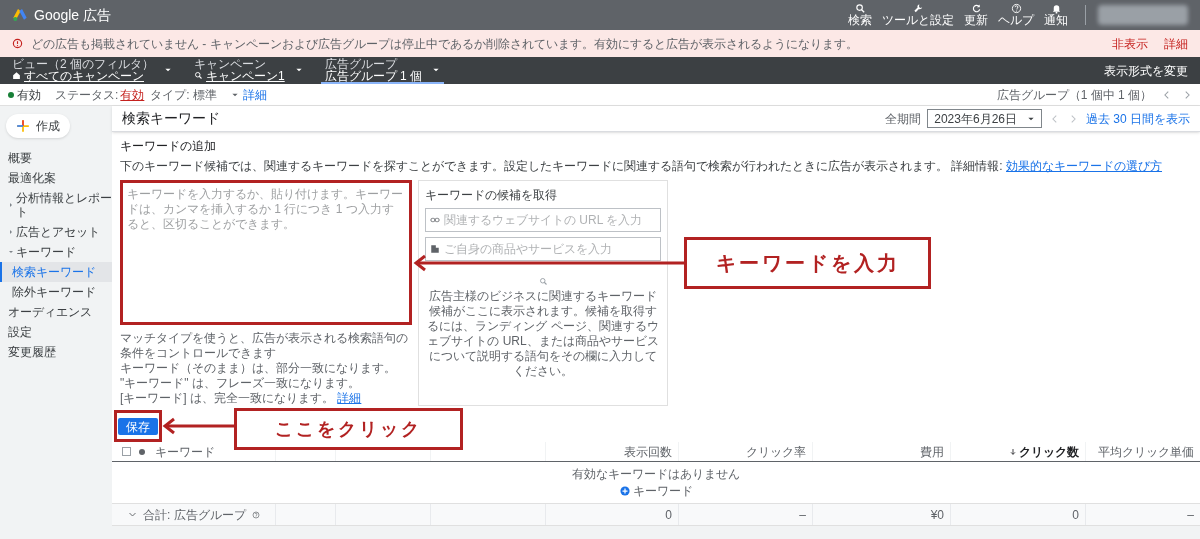  I want to click on product-name: Google 広告, so click(73, 15).